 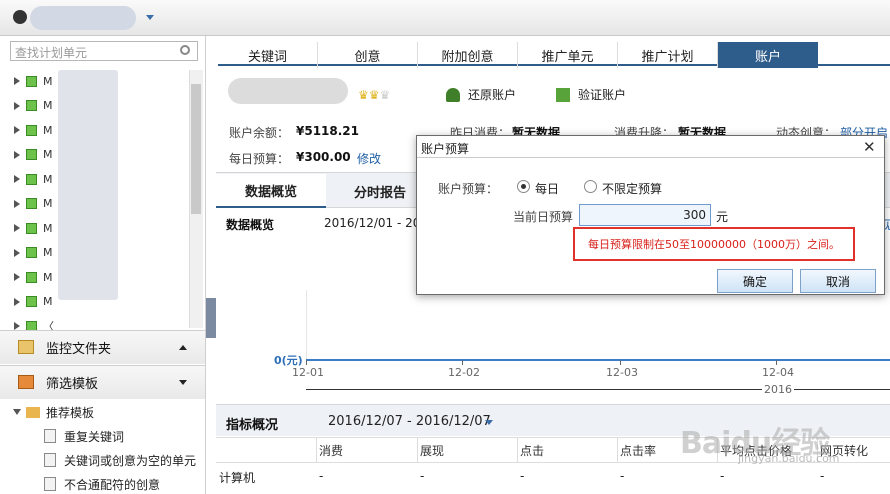 I want to click on search-icon, so click(x=185, y=50).